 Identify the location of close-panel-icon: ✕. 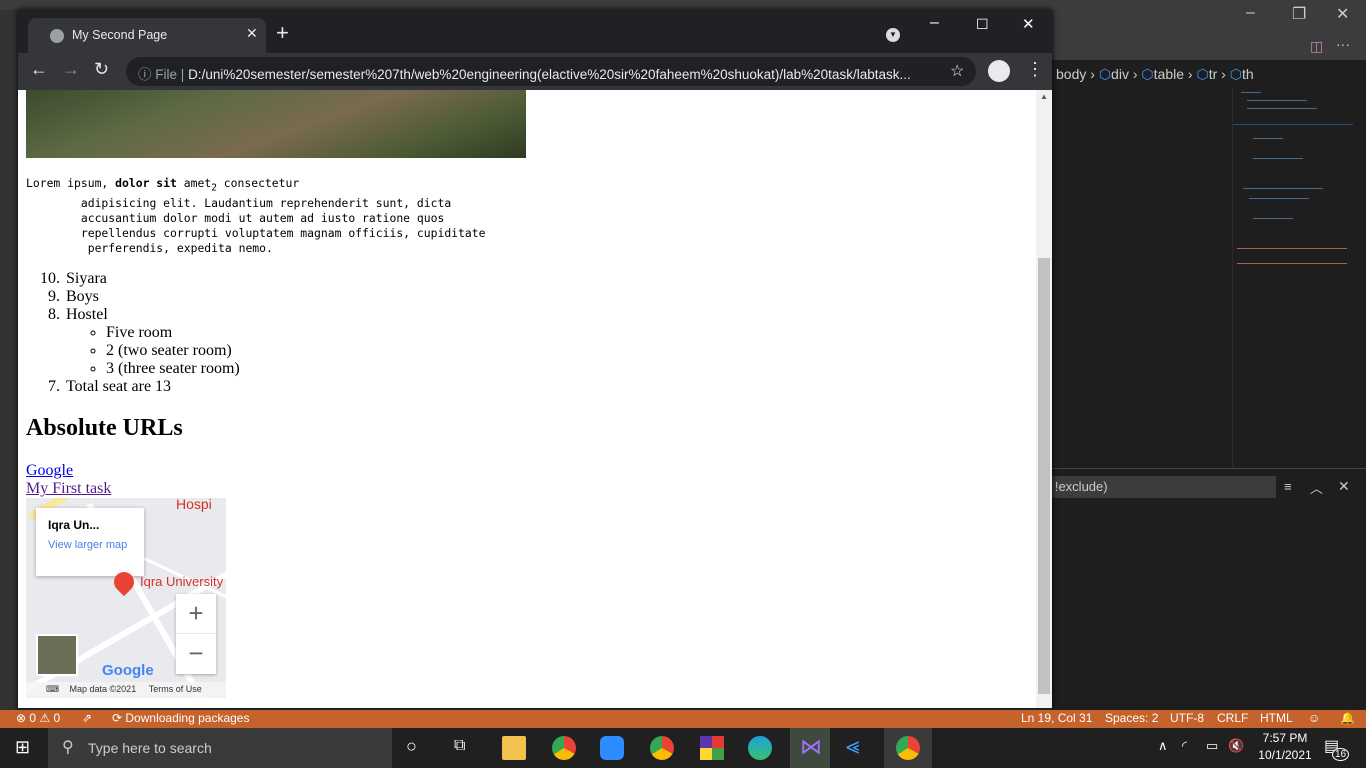
(1344, 486).